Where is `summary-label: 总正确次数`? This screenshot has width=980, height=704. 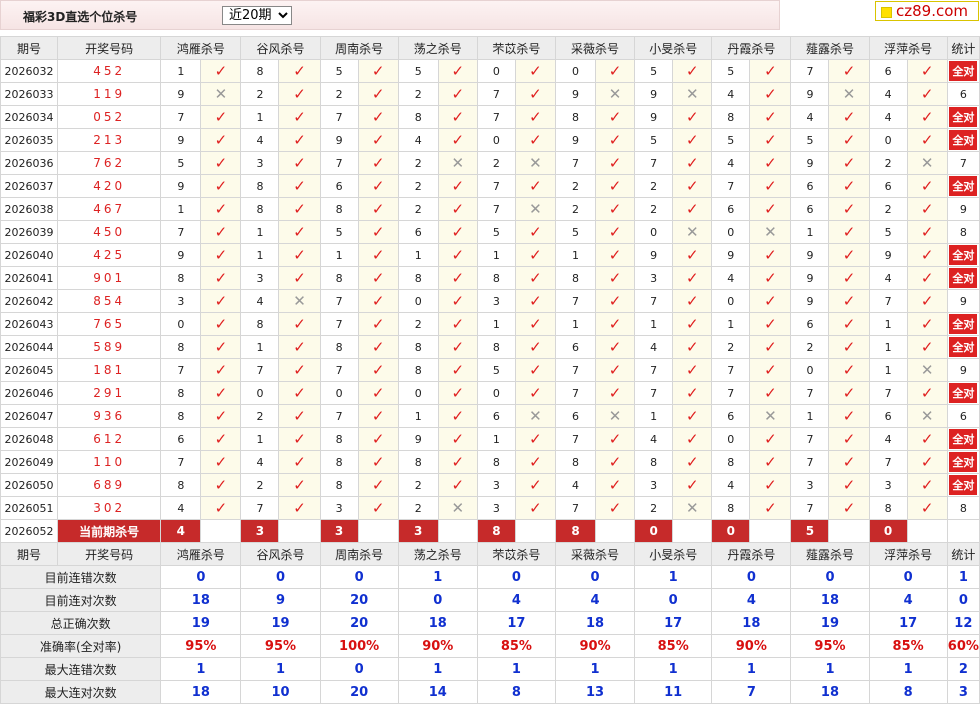
summary-label: 总正确次数 is located at coordinates (81, 623).